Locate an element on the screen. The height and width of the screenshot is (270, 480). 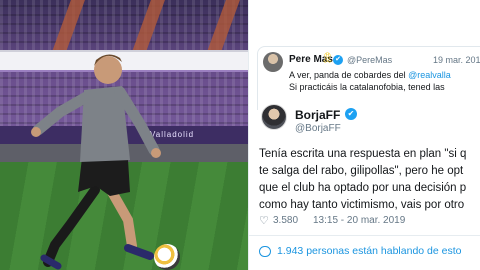
tweet-timestamp: 13:15 - 20 mar. 2019 is located at coordinates (359, 220).